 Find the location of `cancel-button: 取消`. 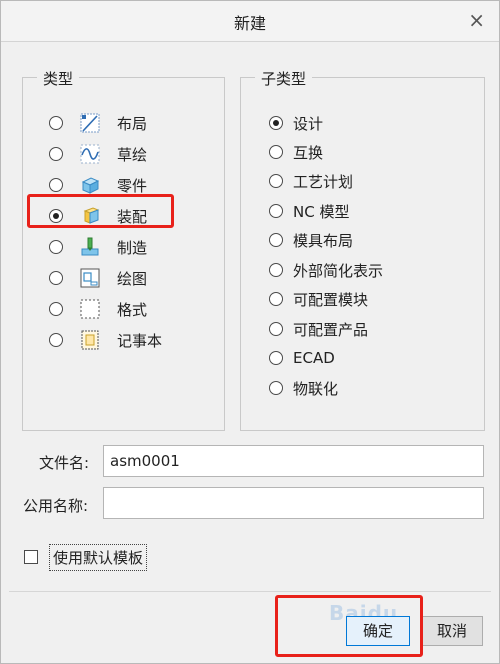

cancel-button: 取消 is located at coordinates (452, 631).